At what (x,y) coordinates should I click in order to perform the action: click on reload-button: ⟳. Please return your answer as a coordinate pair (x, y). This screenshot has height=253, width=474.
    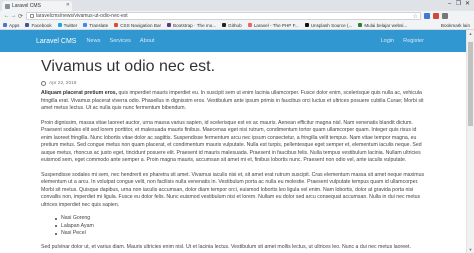
    Looking at the image, I should click on (20, 16).